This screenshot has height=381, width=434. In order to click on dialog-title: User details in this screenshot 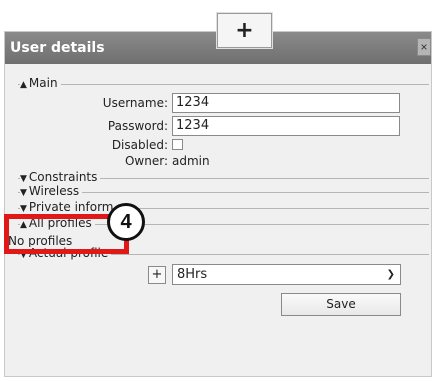, I will do `click(57, 48)`.